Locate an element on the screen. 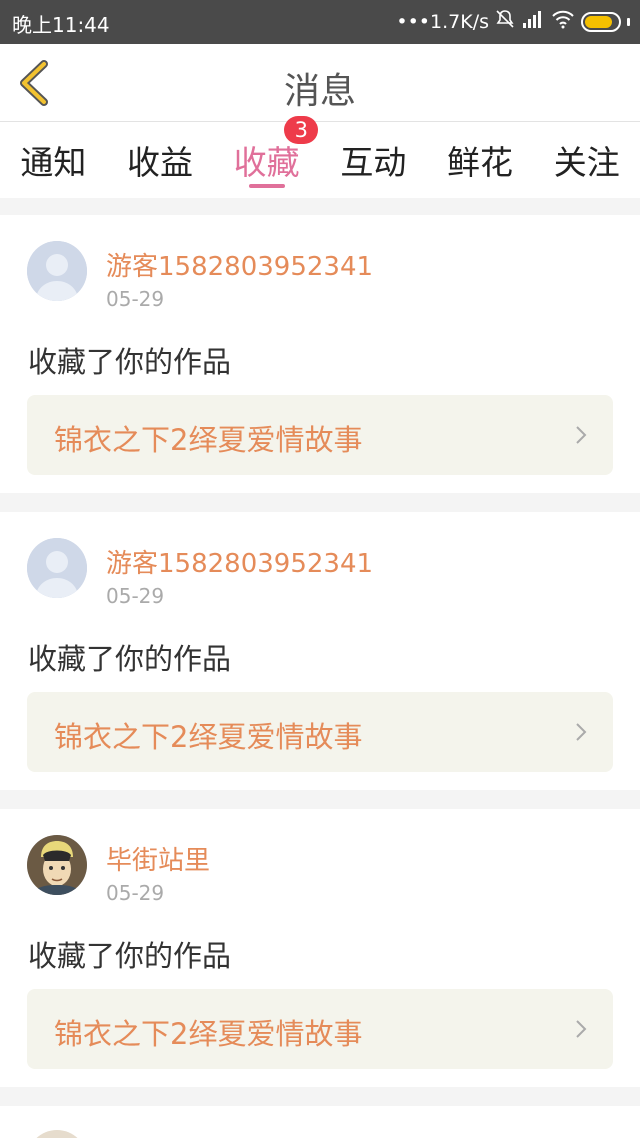 This screenshot has height=1138, width=640. cartoon-portrait-avatar-icon is located at coordinates (57, 865).